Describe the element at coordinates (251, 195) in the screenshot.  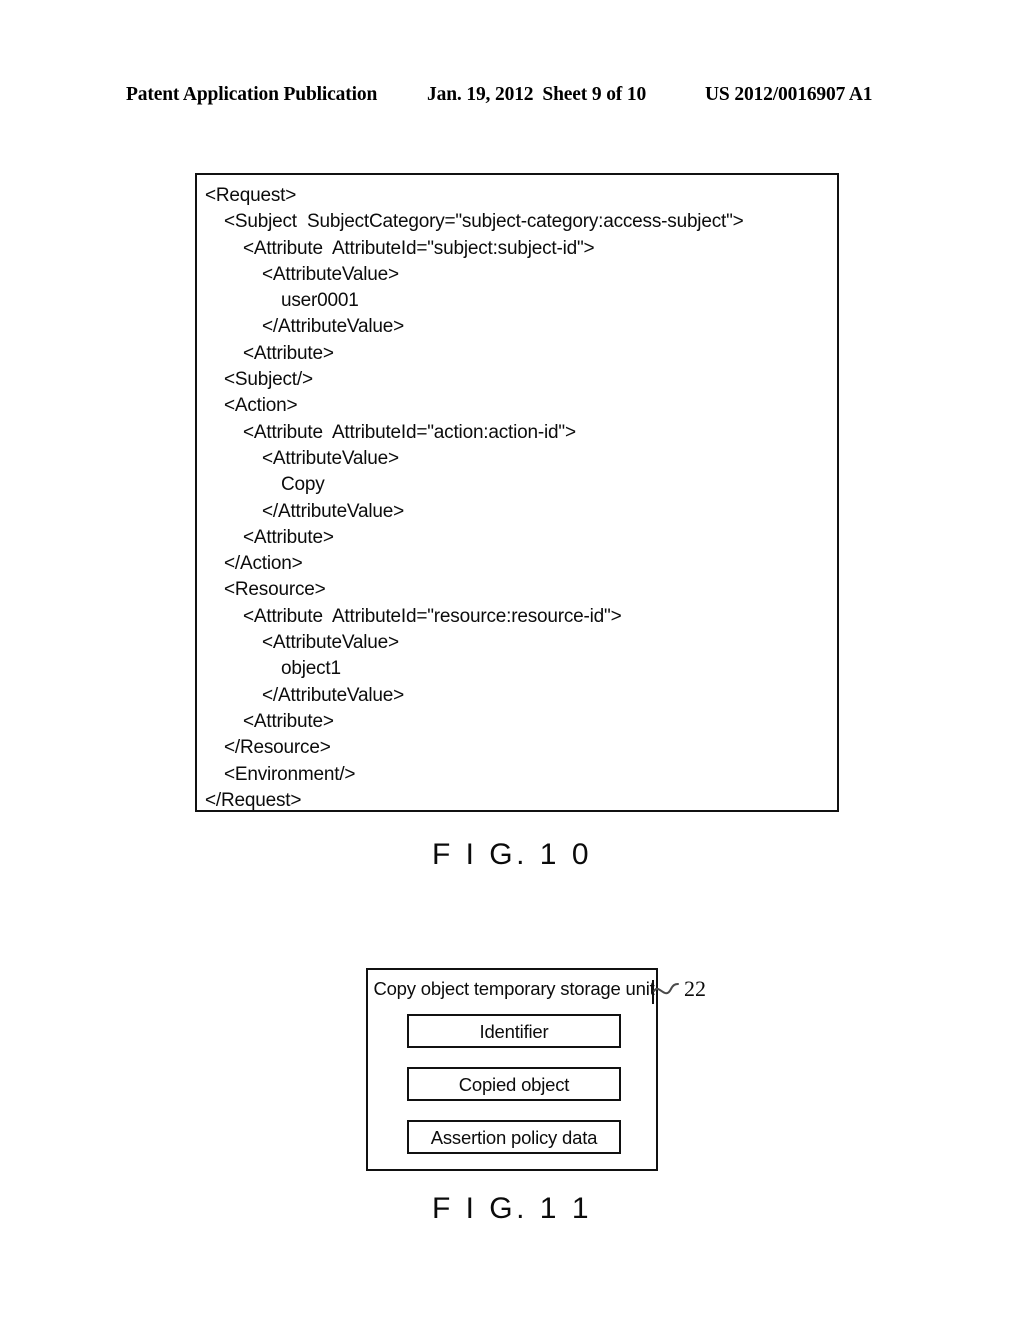
I see `code-line: <Request>` at that location.